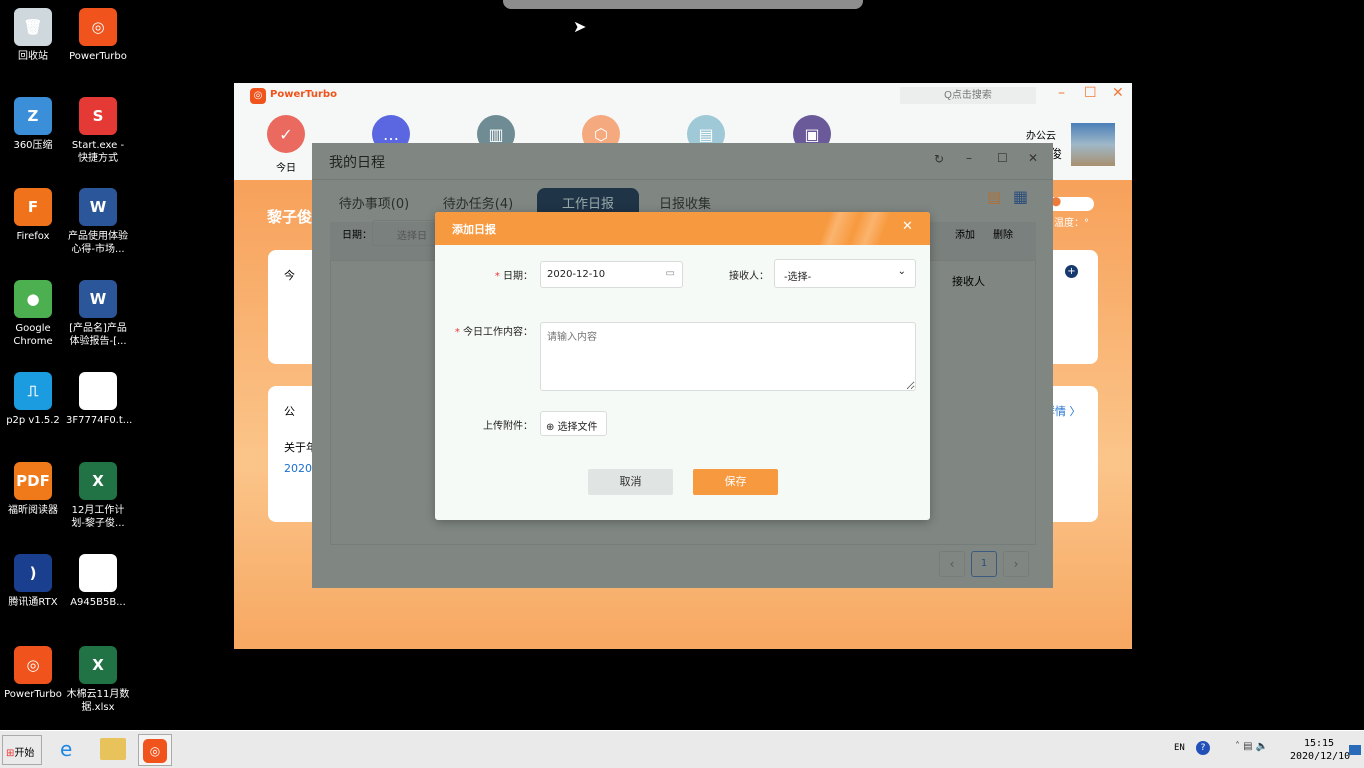 This screenshot has height=768, width=1364. I want to click on calendar-view-icon: ▦, so click(1020, 196).